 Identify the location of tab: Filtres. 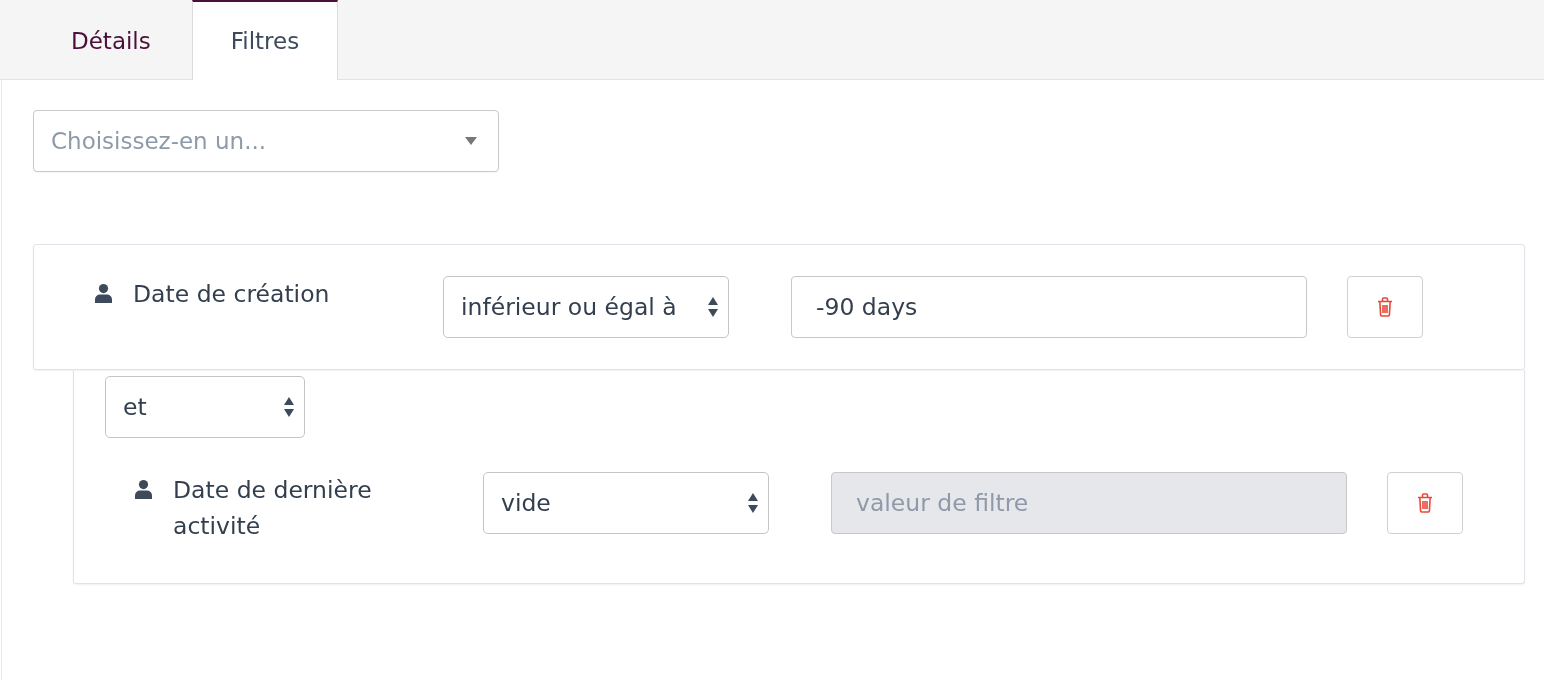
(265, 40).